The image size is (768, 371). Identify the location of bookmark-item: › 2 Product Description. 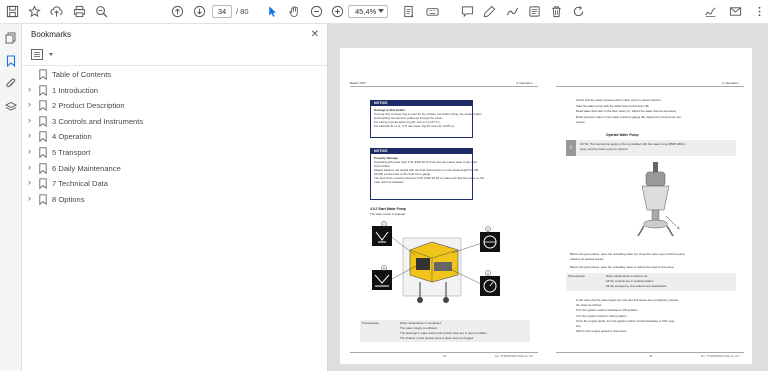
(173, 106).